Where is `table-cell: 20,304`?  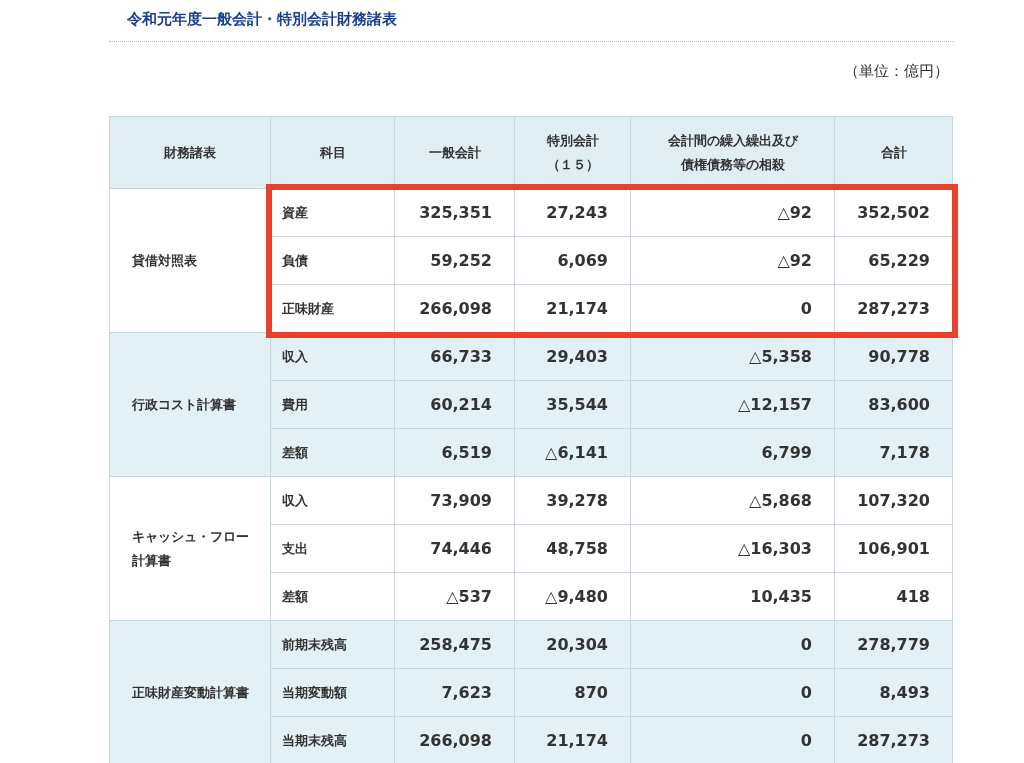
table-cell: 20,304 is located at coordinates (573, 645).